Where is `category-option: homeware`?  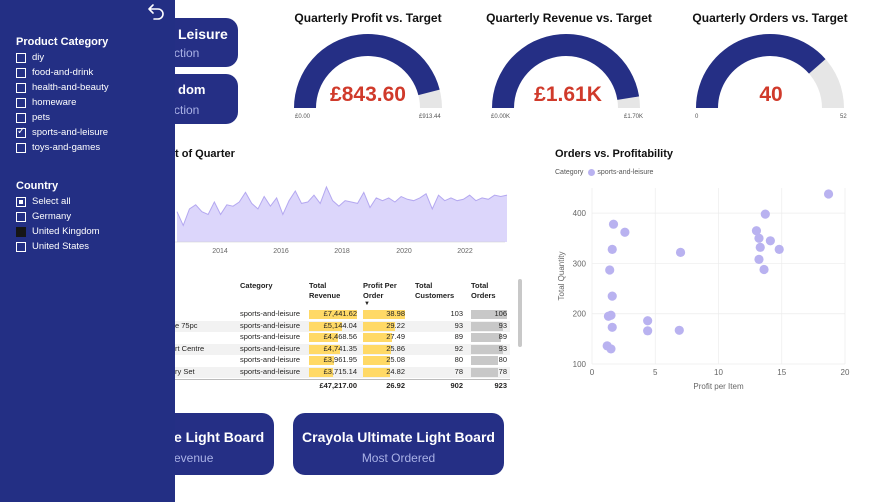
category-option: homeware is located at coordinates (46, 102).